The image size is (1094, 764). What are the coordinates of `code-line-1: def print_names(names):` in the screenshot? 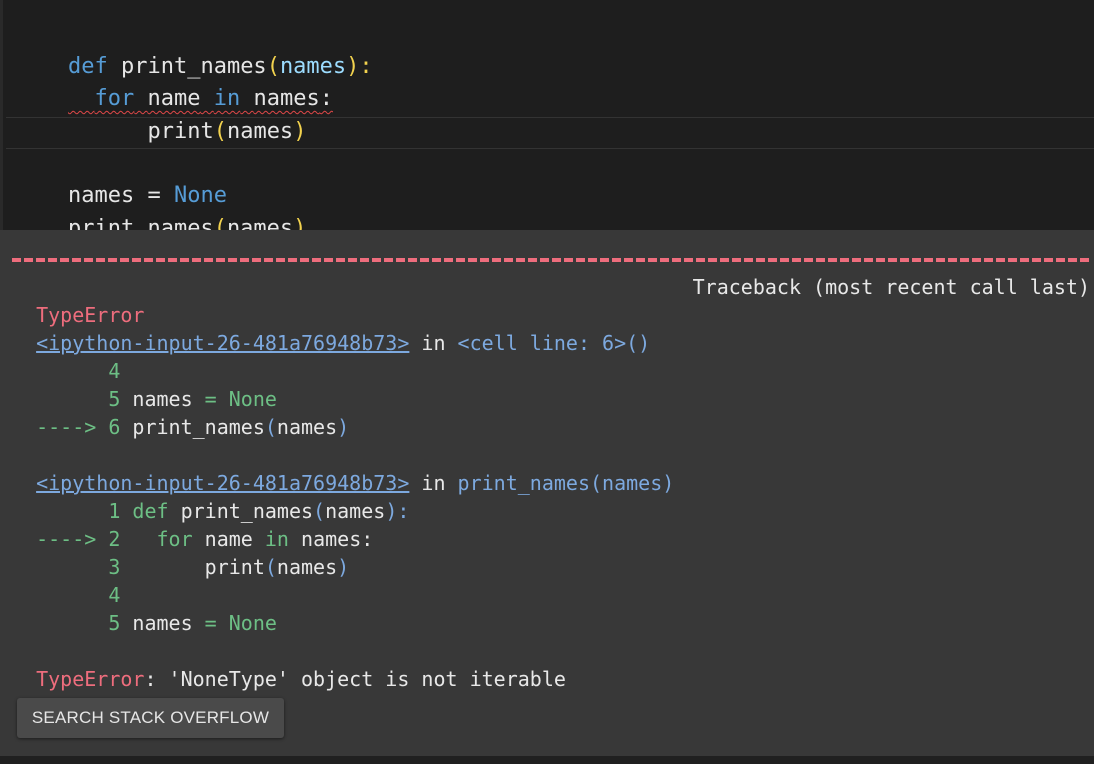 It's located at (194, 49).